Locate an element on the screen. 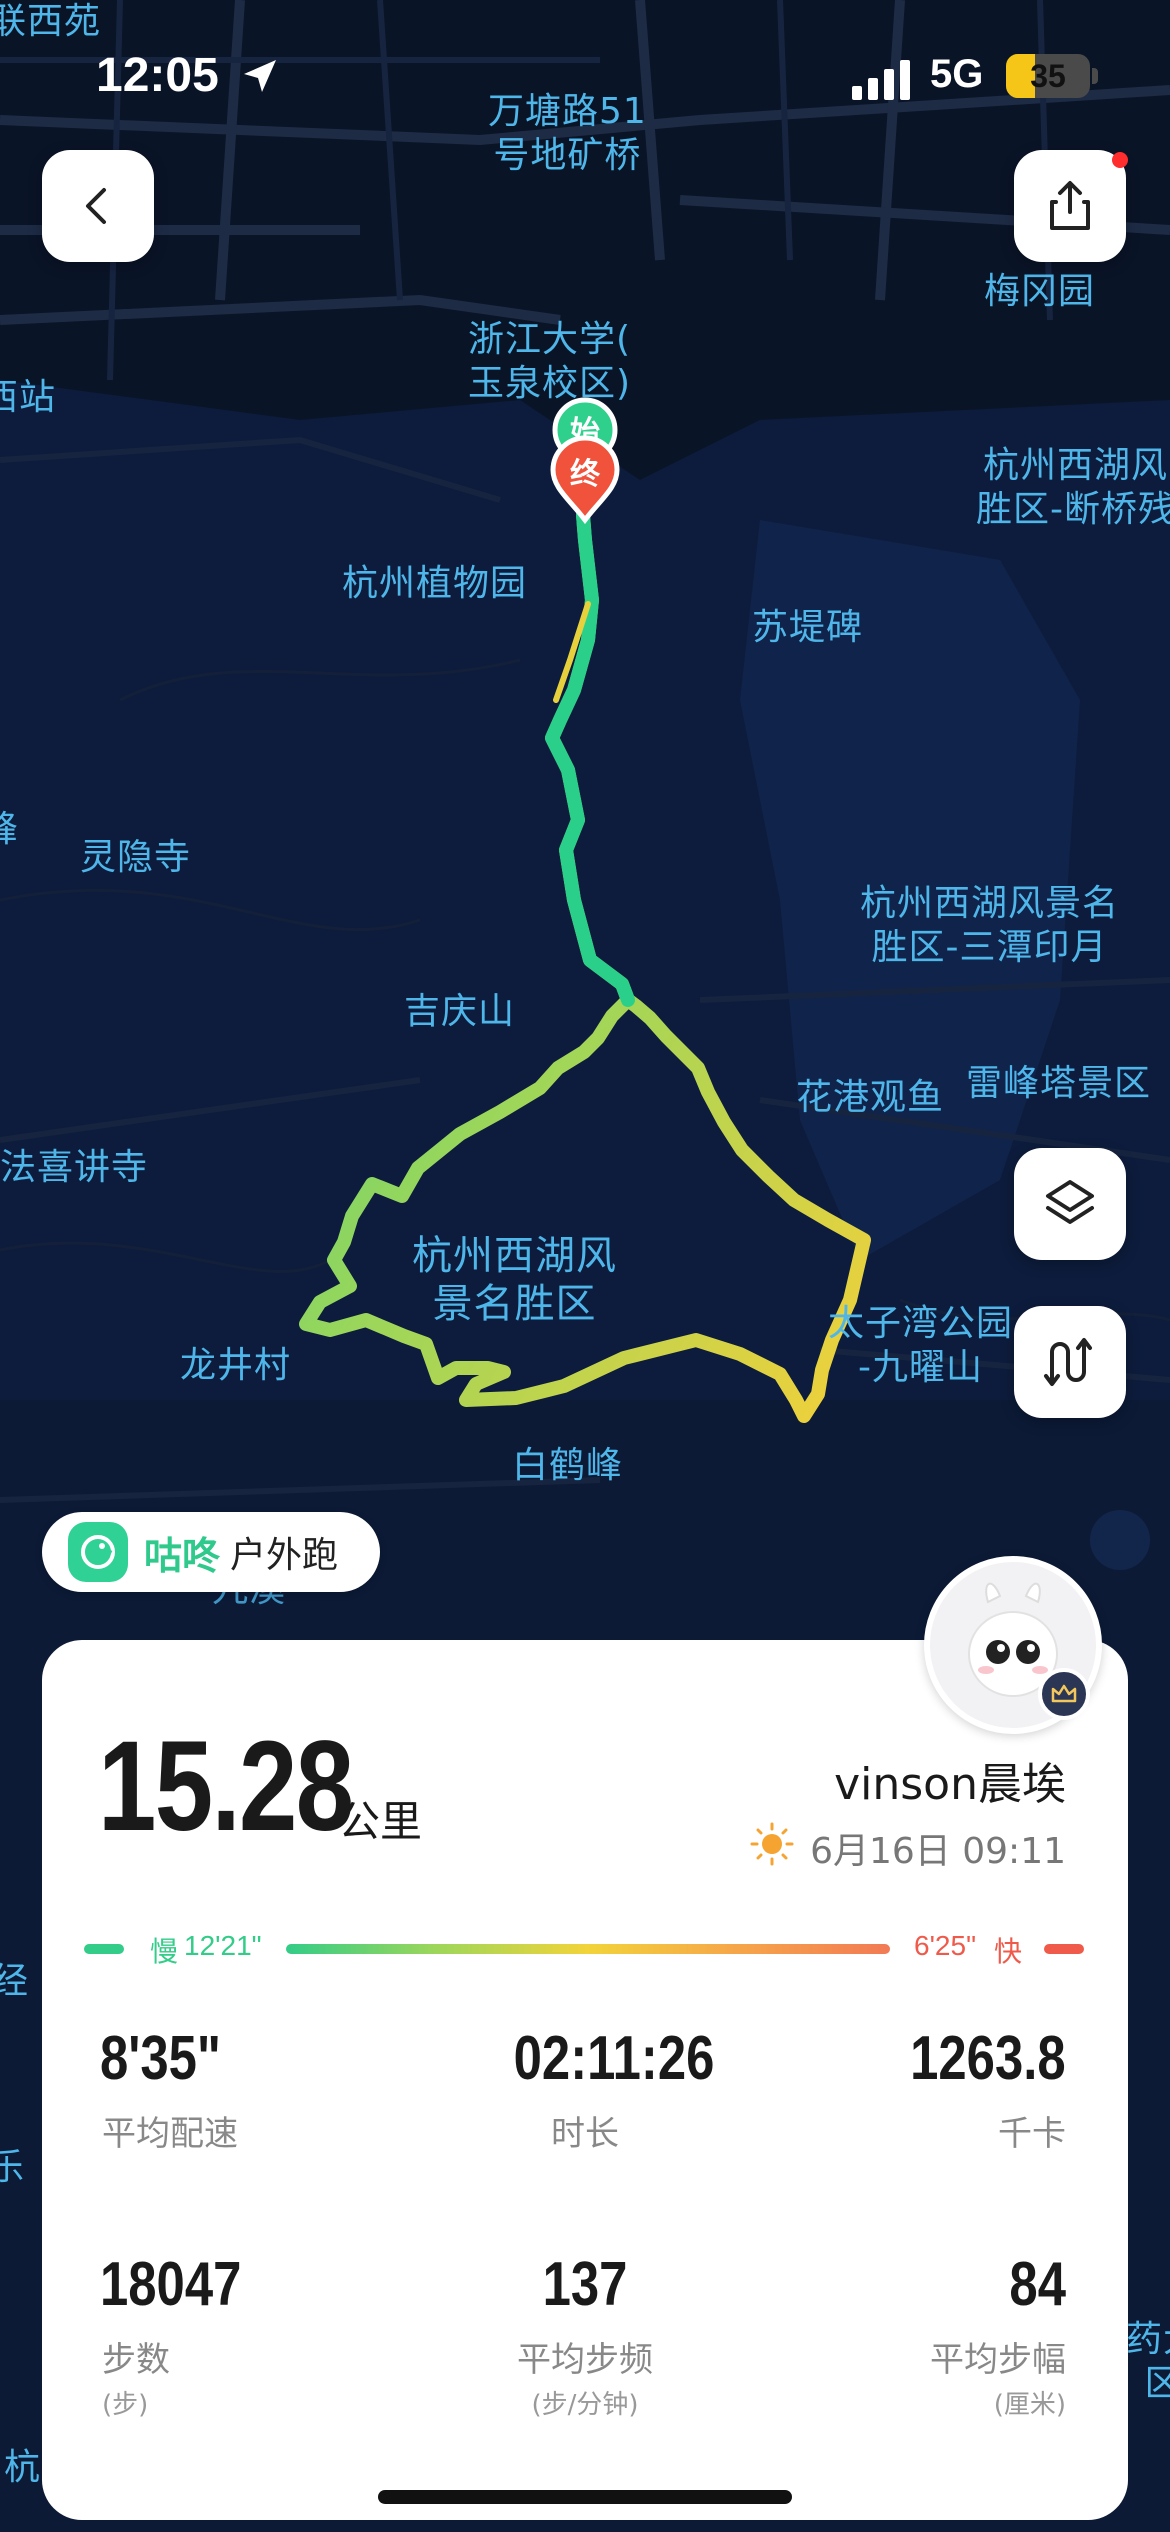 The width and height of the screenshot is (1170, 2532). map-label: 药大 区 is located at coordinates (1148, 2361).